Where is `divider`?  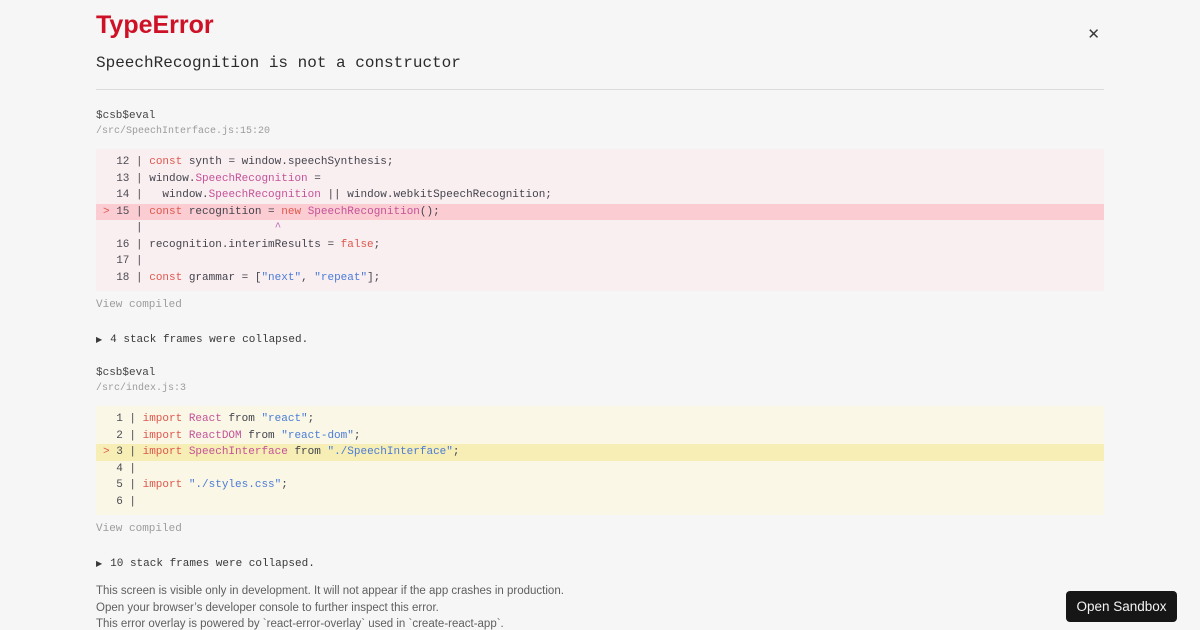
divider is located at coordinates (600, 89).